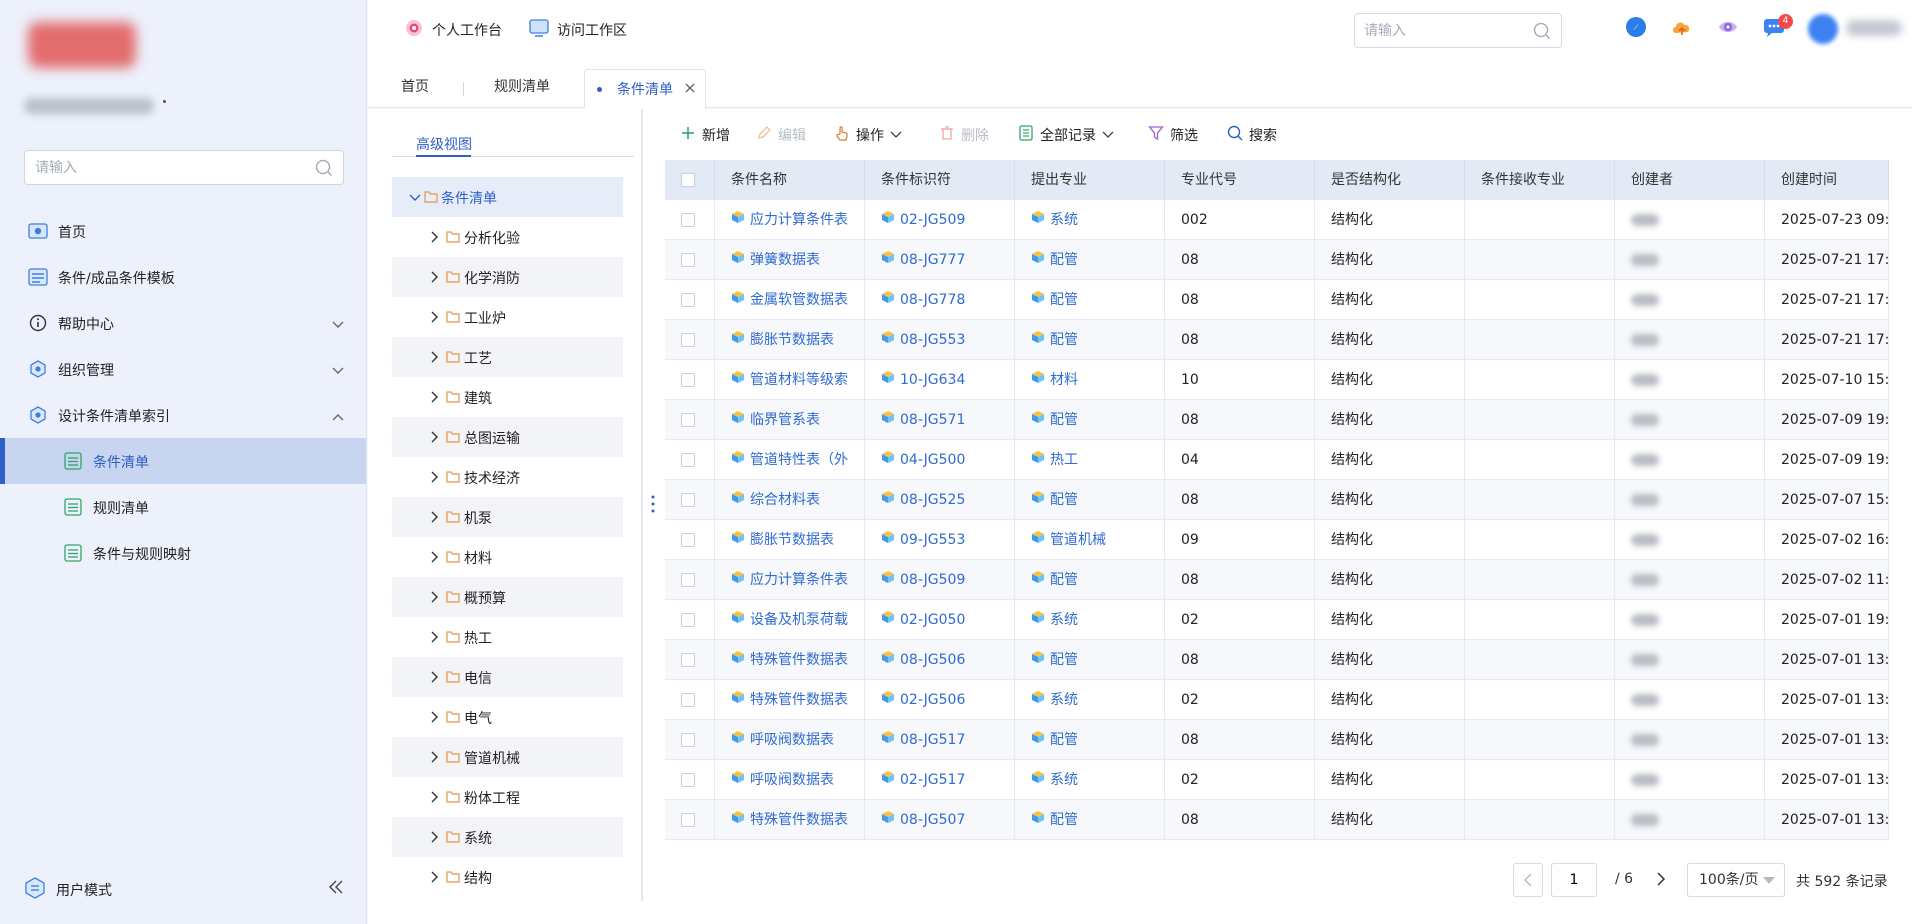 Image resolution: width=1912 pixels, height=924 pixels. Describe the element at coordinates (923, 580) in the screenshot. I see `condition-id-link: 08-JG509` at that location.